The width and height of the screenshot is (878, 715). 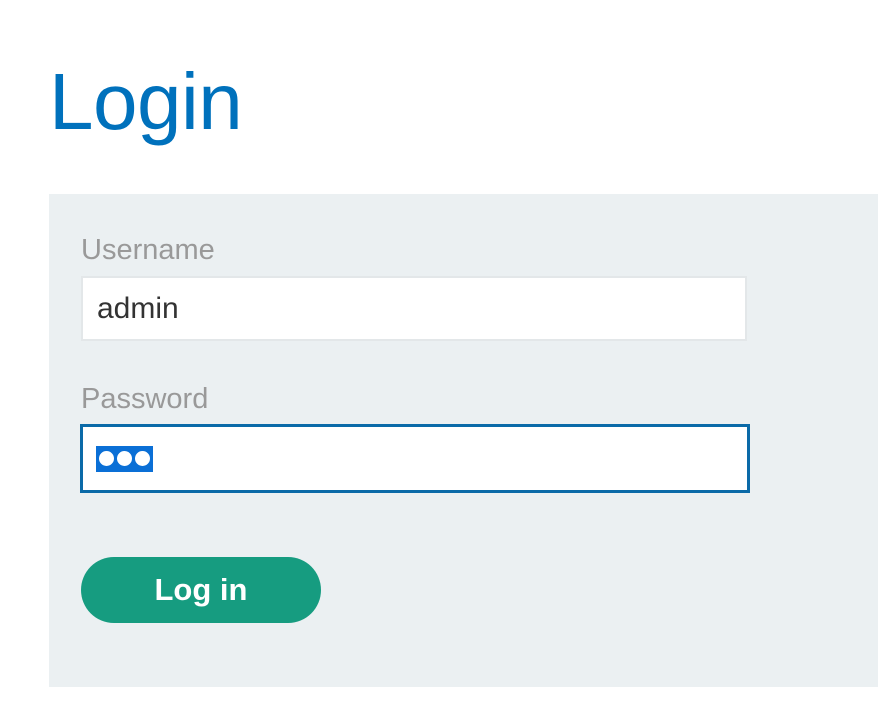 I want to click on username-input, so click(x=414, y=308).